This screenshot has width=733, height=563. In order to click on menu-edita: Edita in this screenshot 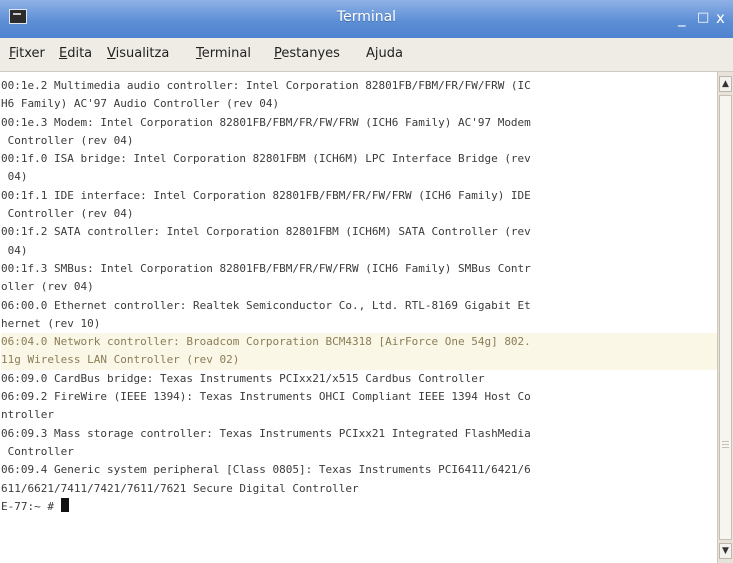, I will do `click(75, 53)`.